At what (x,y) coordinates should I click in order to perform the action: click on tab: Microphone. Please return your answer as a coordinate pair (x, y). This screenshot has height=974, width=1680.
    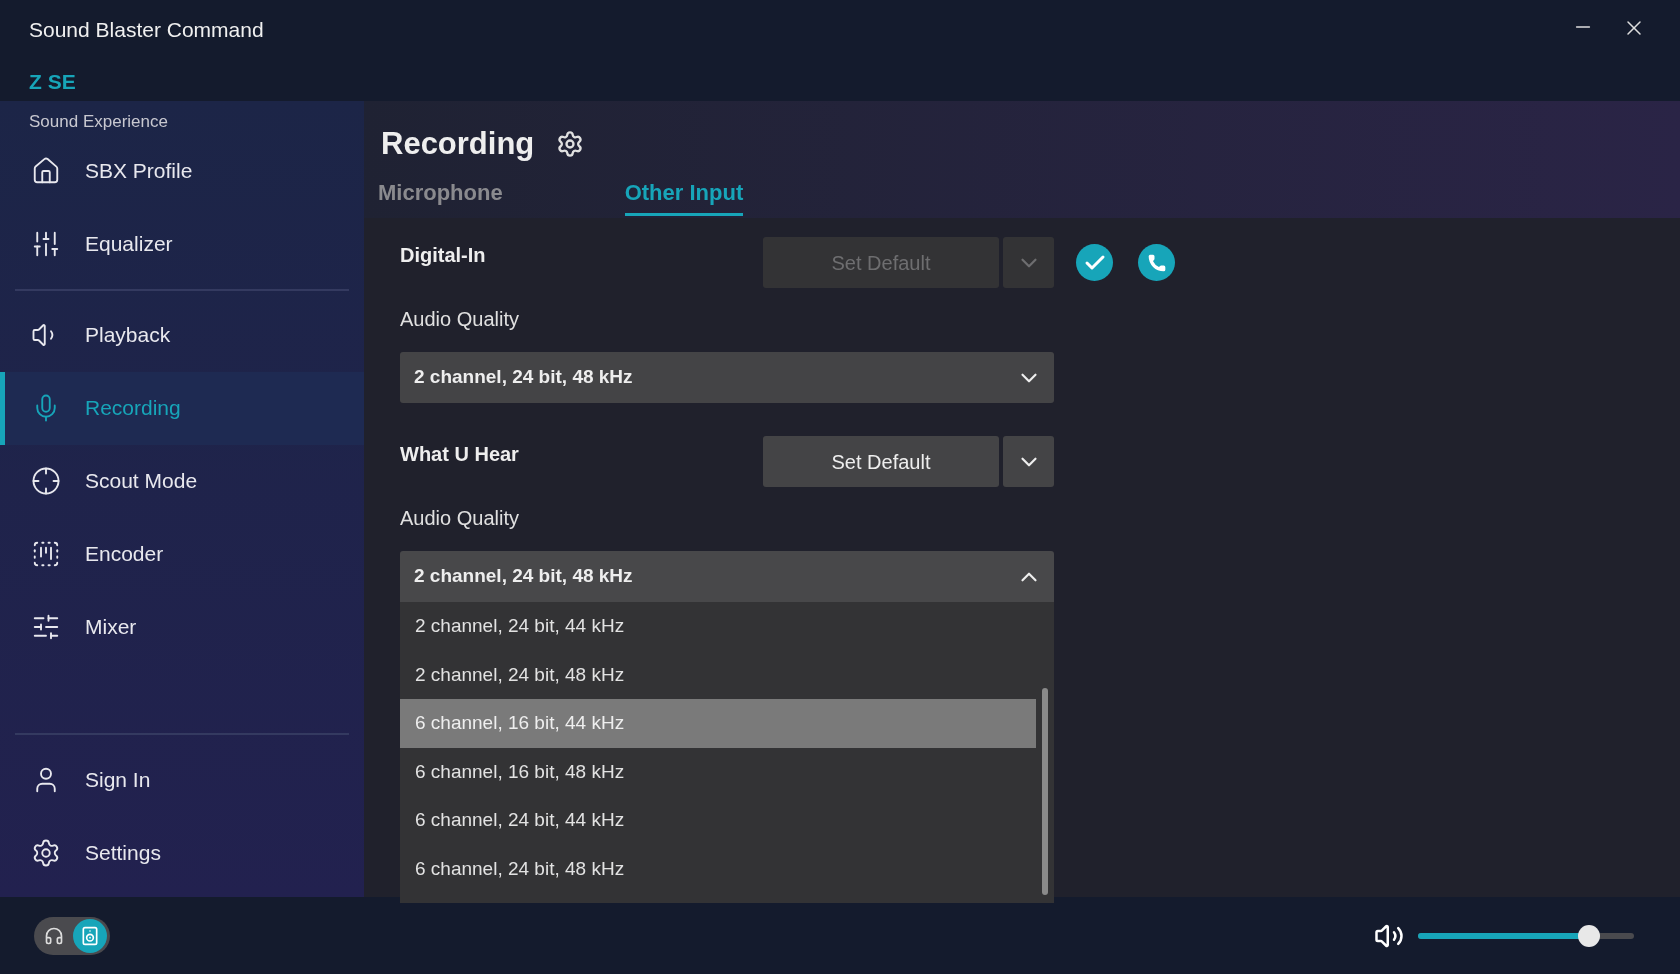
    Looking at the image, I should click on (440, 195).